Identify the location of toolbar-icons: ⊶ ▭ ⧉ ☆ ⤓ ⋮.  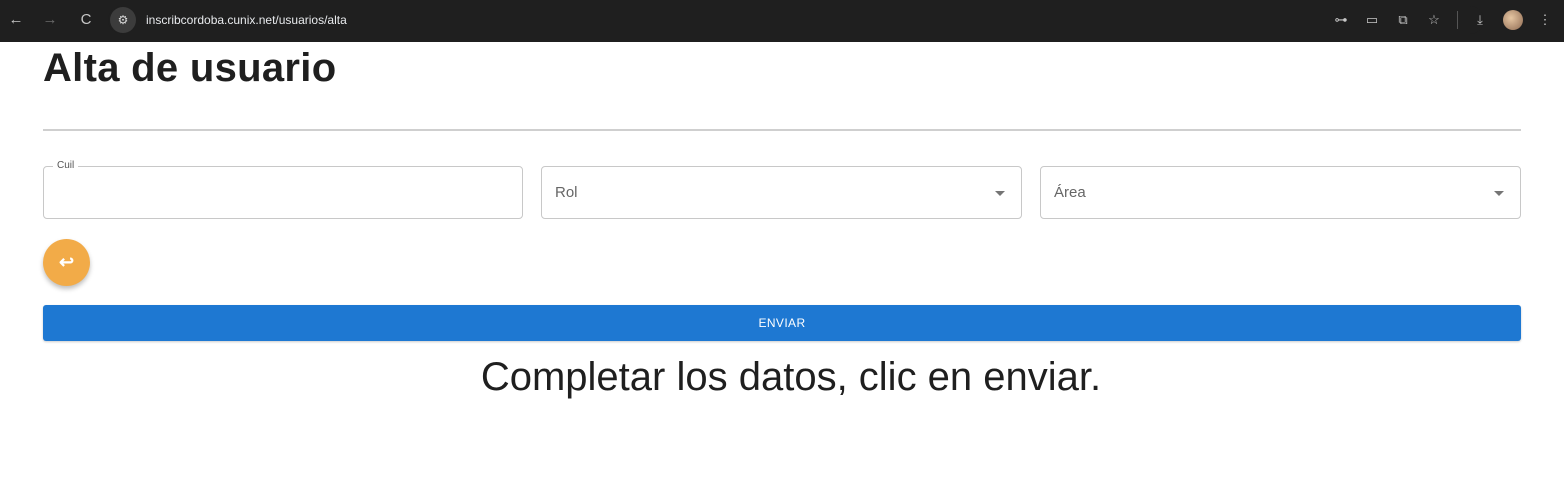
(1436, 20).